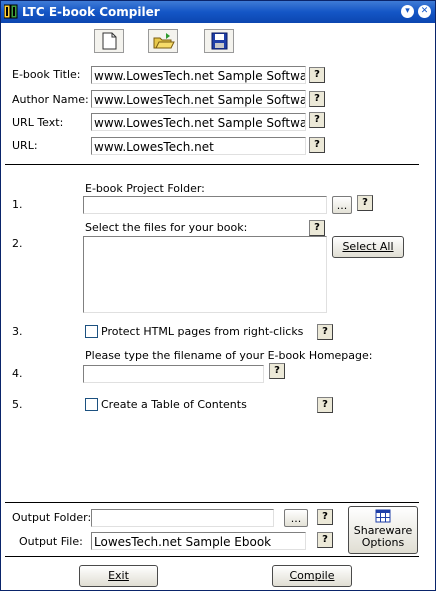 Image resolution: width=436 pixels, height=591 pixels. Describe the element at coordinates (198, 122) in the screenshot. I see `url-text-input: www.LowesTech.net Sample Software` at that location.